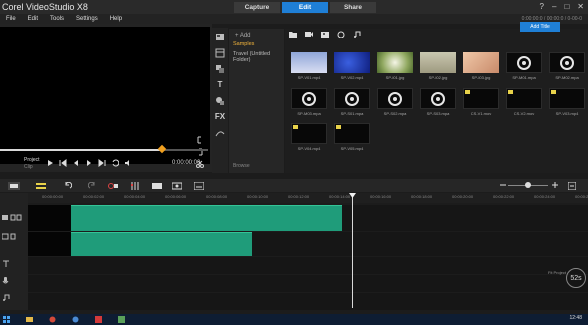 Image resolution: width=588 pixels, height=325 pixels. What do you see at coordinates (28, 167) in the screenshot?
I see `clip-mode-label: Clip` at bounding box center [28, 167].